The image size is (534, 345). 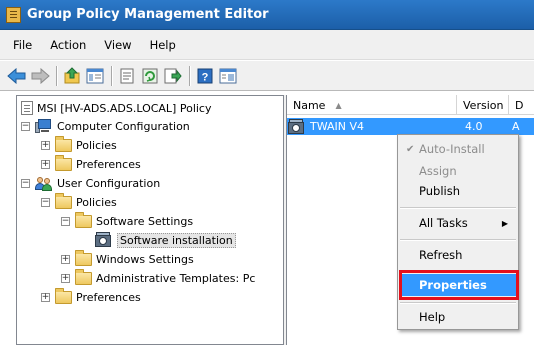 I want to click on tree-item-cc-policies: + Policies, so click(x=79, y=144).